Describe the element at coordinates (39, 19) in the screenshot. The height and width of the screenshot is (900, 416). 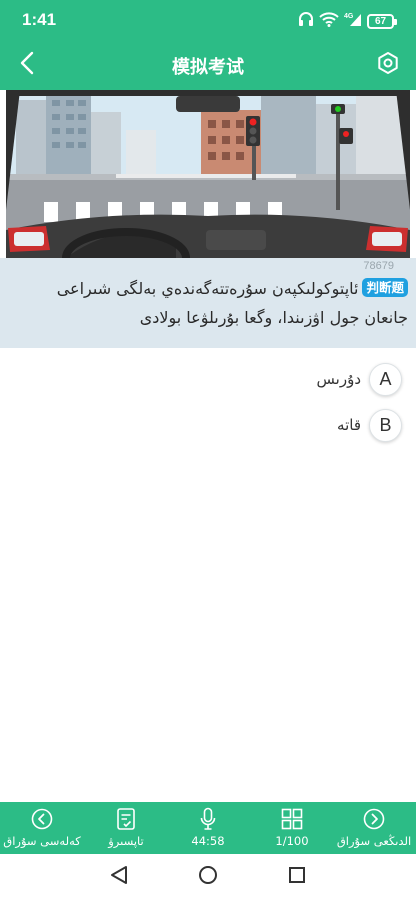
I see `status-time: 1:41` at that location.